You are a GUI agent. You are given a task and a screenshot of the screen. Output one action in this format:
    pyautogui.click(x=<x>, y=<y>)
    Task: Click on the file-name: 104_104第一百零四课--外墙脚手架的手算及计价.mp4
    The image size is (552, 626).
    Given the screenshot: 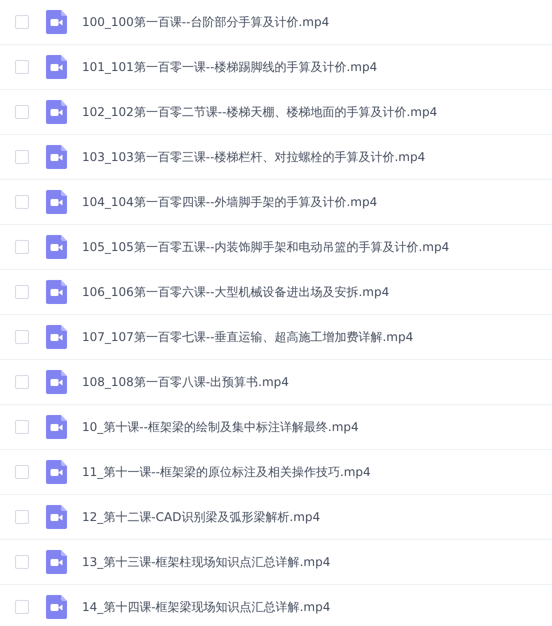 What is the action you would take?
    pyautogui.click(x=230, y=202)
    